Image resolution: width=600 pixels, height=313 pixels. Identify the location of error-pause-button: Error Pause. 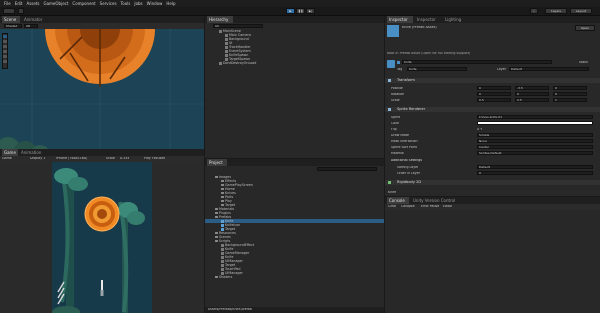
(430, 206).